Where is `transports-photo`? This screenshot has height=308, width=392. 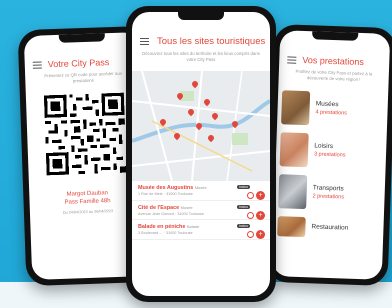
transports-photo is located at coordinates (293, 191).